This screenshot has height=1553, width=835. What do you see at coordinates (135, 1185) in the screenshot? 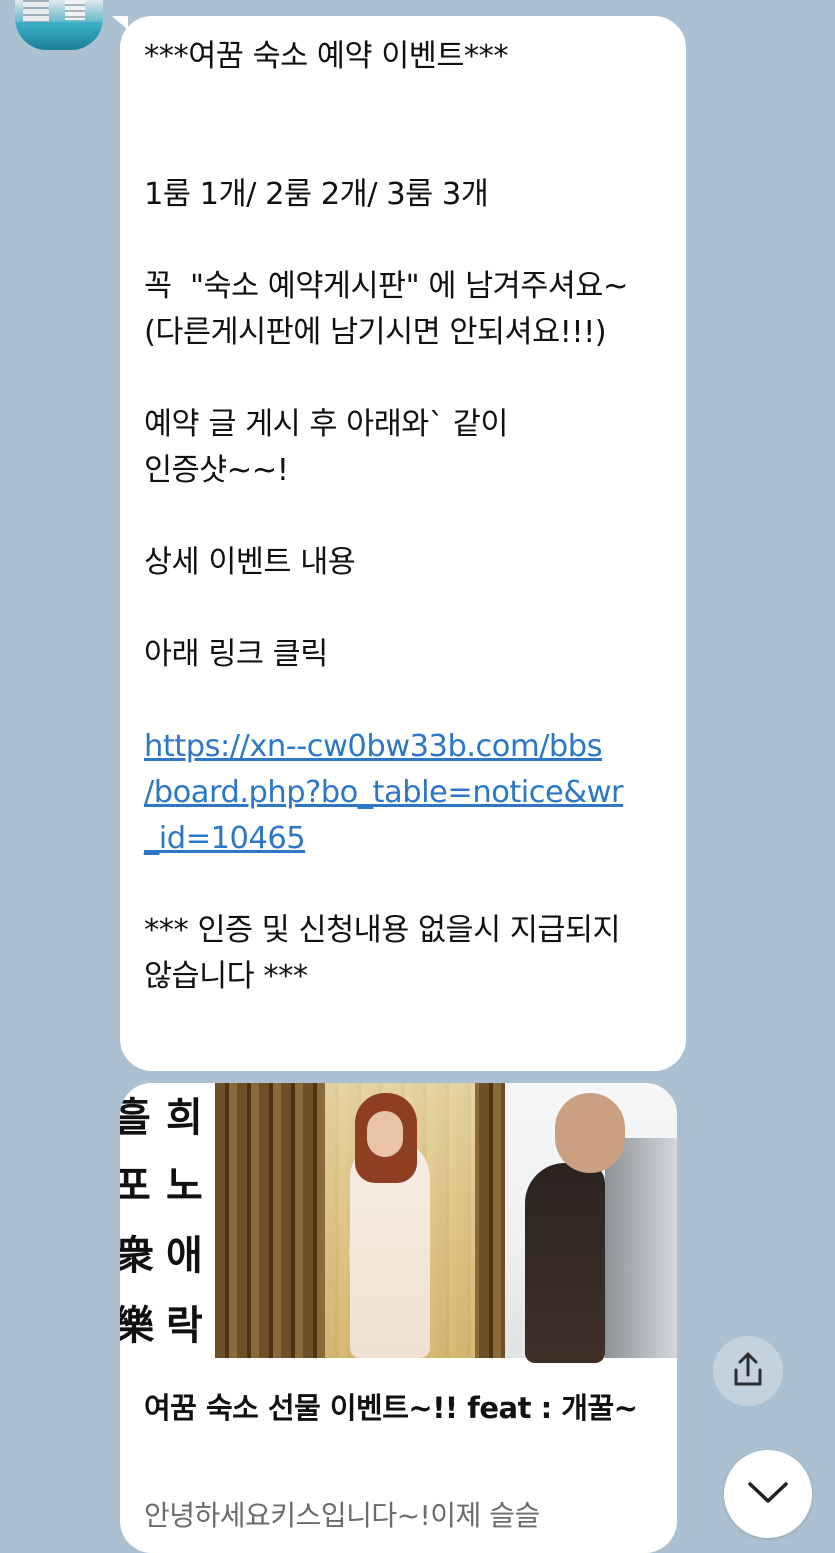
I see `calligraphy-char: 포` at bounding box center [135, 1185].